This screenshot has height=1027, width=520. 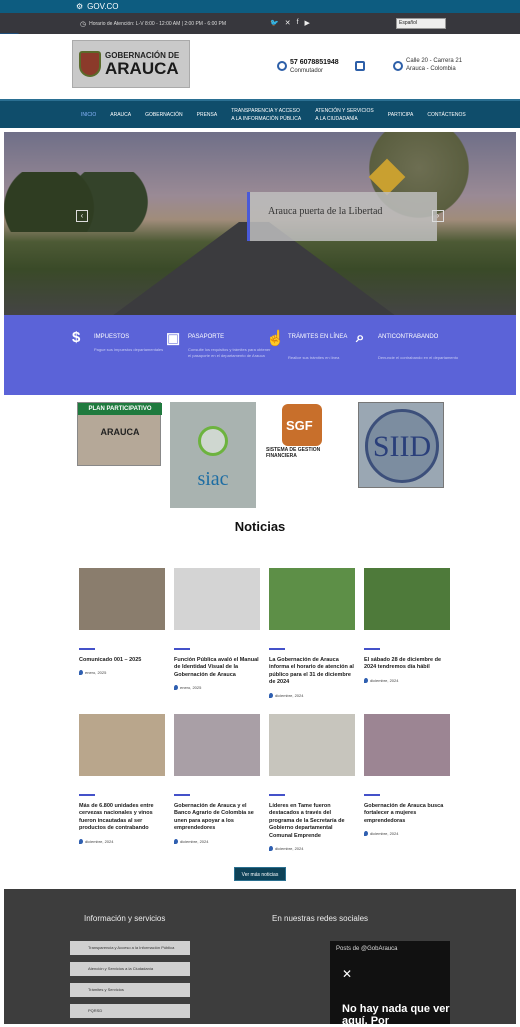 What do you see at coordinates (367, 949) in the screenshot?
I see `twitter-embed-header: Posts de @GobArauca` at bounding box center [367, 949].